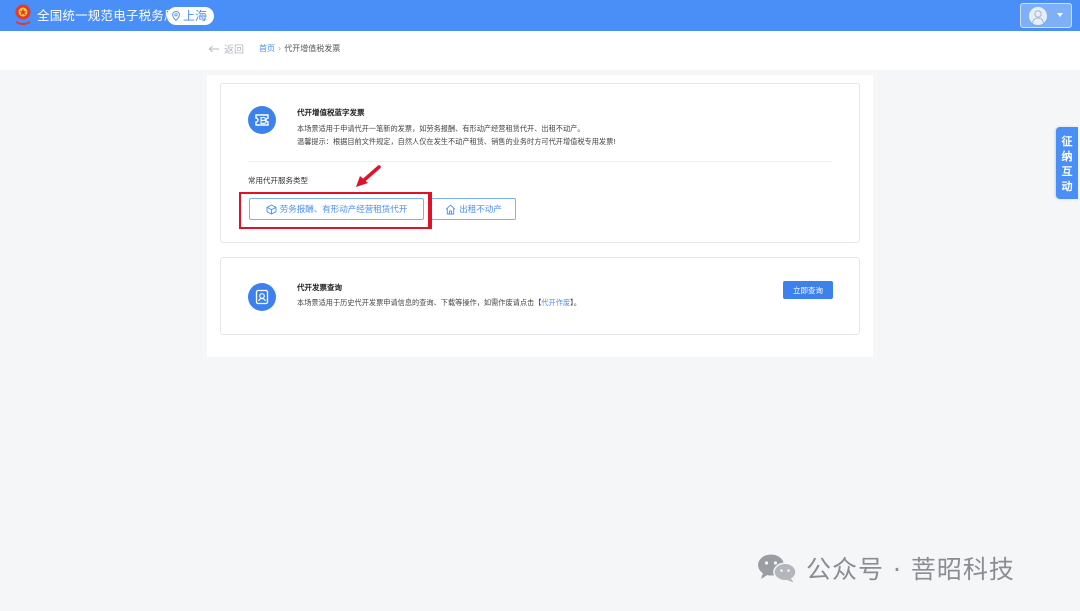  I want to click on back-label: 返回, so click(234, 50).